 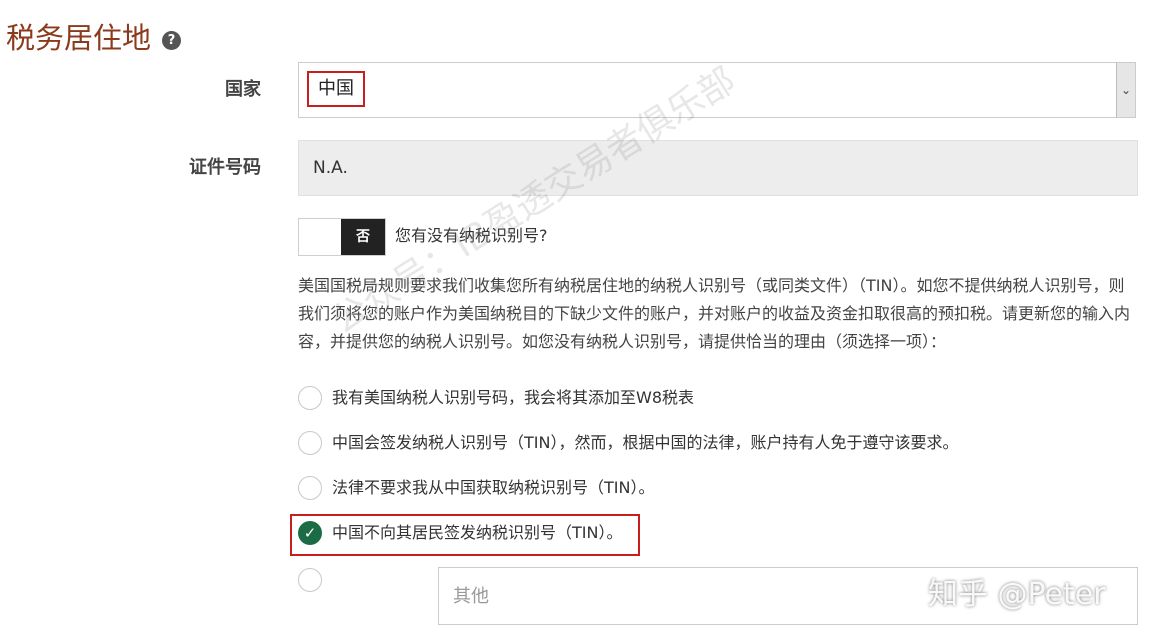 I want to click on reason-label: 中国不向其居民签发纳税识别号（TIN）。, so click(x=477, y=532).